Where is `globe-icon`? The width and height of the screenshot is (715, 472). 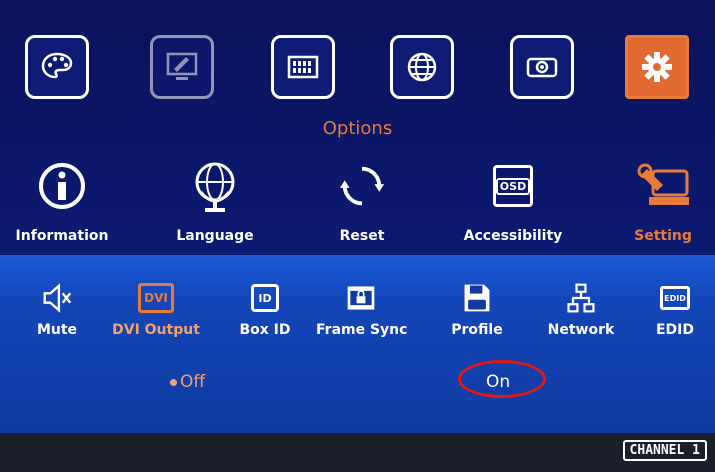 globe-icon is located at coordinates (422, 67).